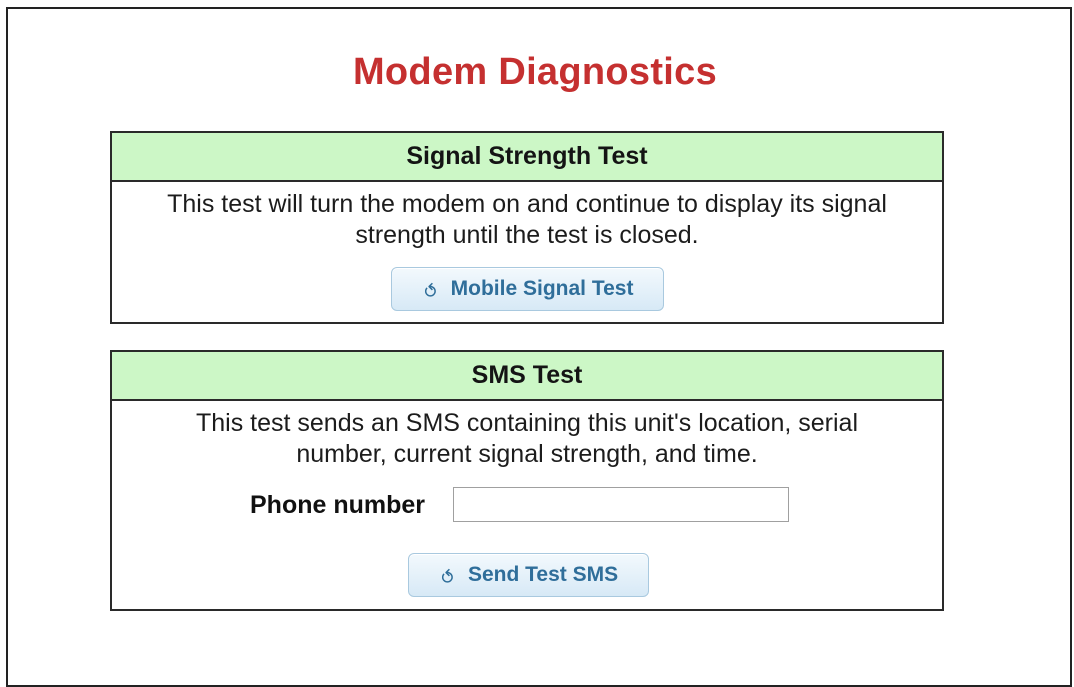  What do you see at coordinates (543, 574) in the screenshot?
I see `send-test-sms-label: Send Test SMS` at bounding box center [543, 574].